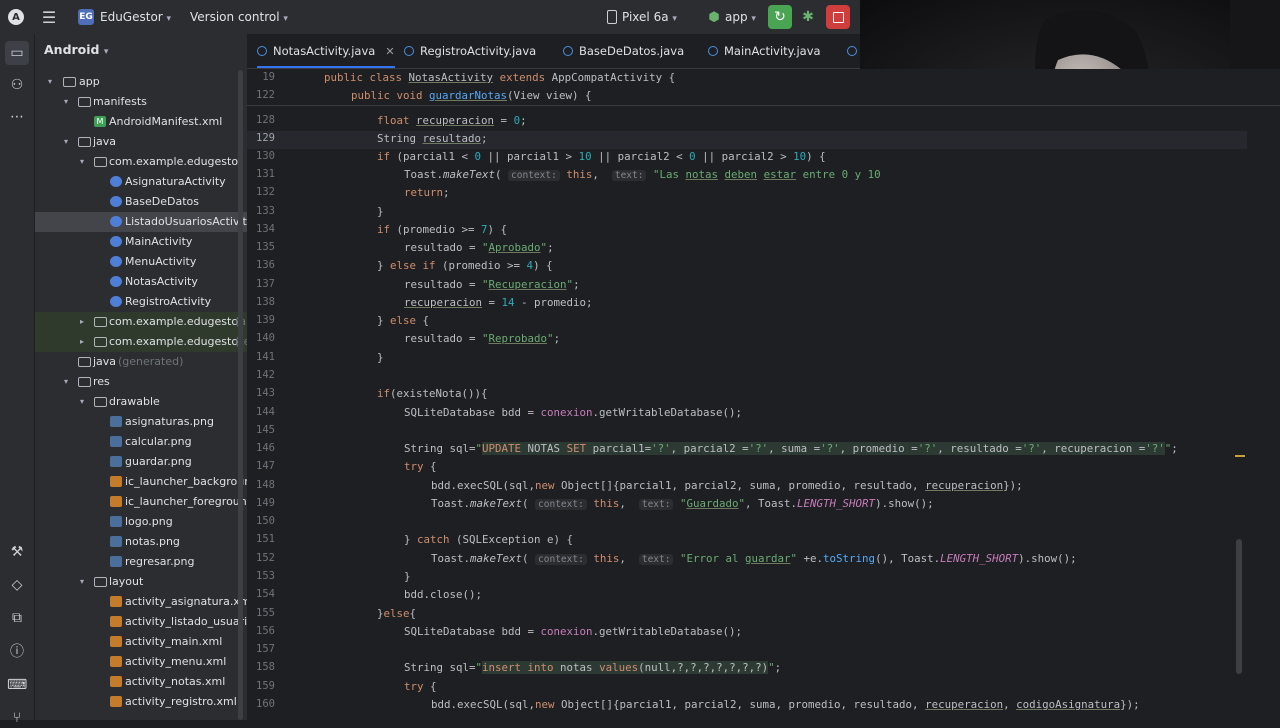  Describe the element at coordinates (86, 17) in the screenshot. I see `project-badge: EG` at that location.